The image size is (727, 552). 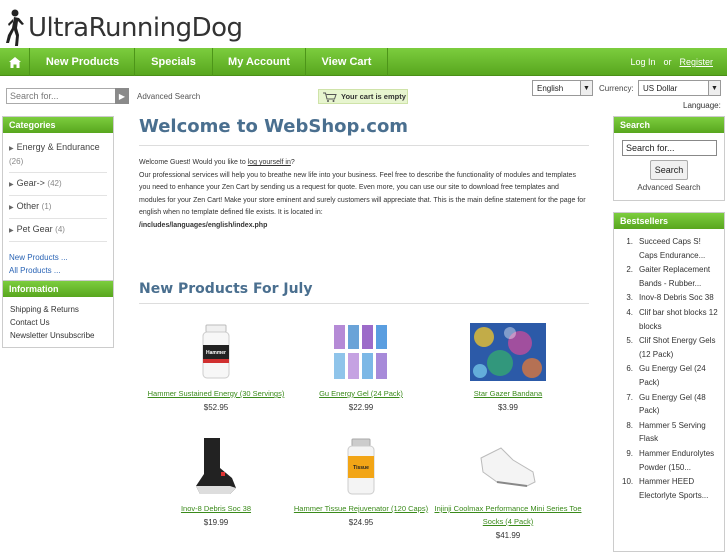 I want to click on nav-new-products: New Products, so click(x=83, y=62).